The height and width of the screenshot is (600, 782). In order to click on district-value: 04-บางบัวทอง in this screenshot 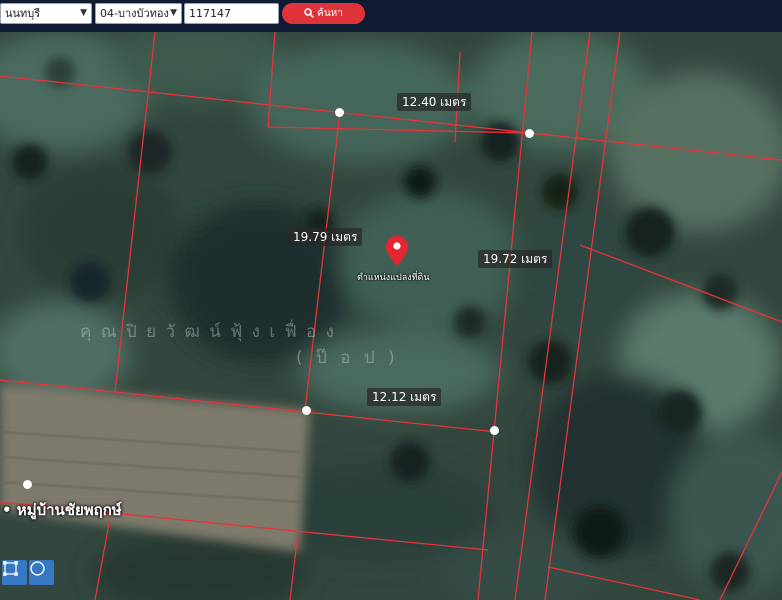, I will do `click(134, 13)`.